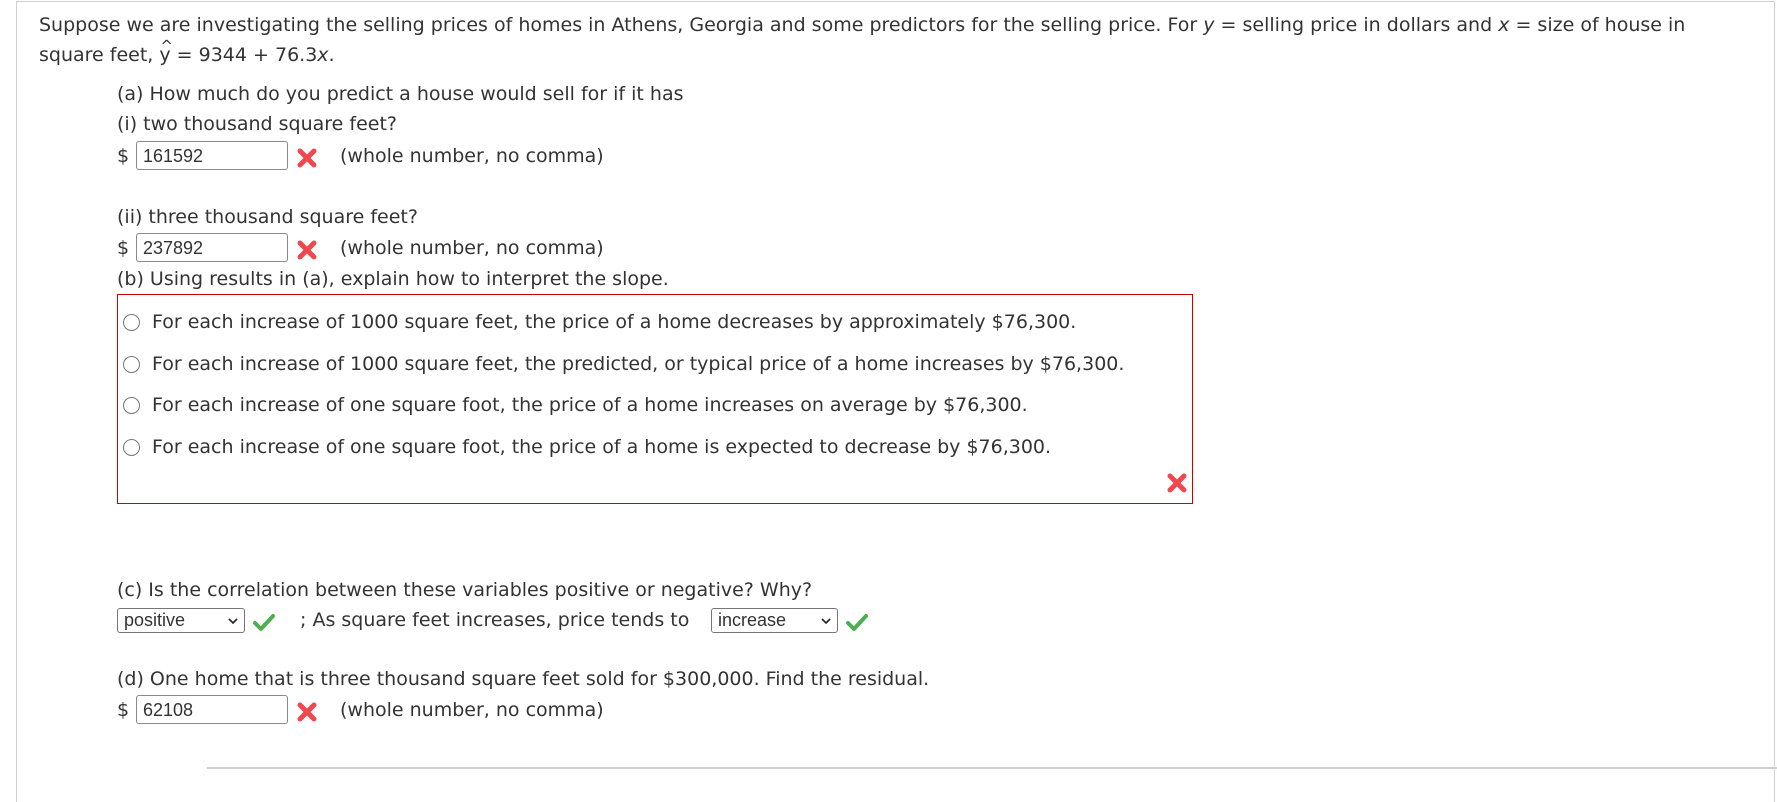 Image resolution: width=1777 pixels, height=802 pixels. What do you see at coordinates (166, 46) in the screenshot?
I see `hat-accent: ^` at bounding box center [166, 46].